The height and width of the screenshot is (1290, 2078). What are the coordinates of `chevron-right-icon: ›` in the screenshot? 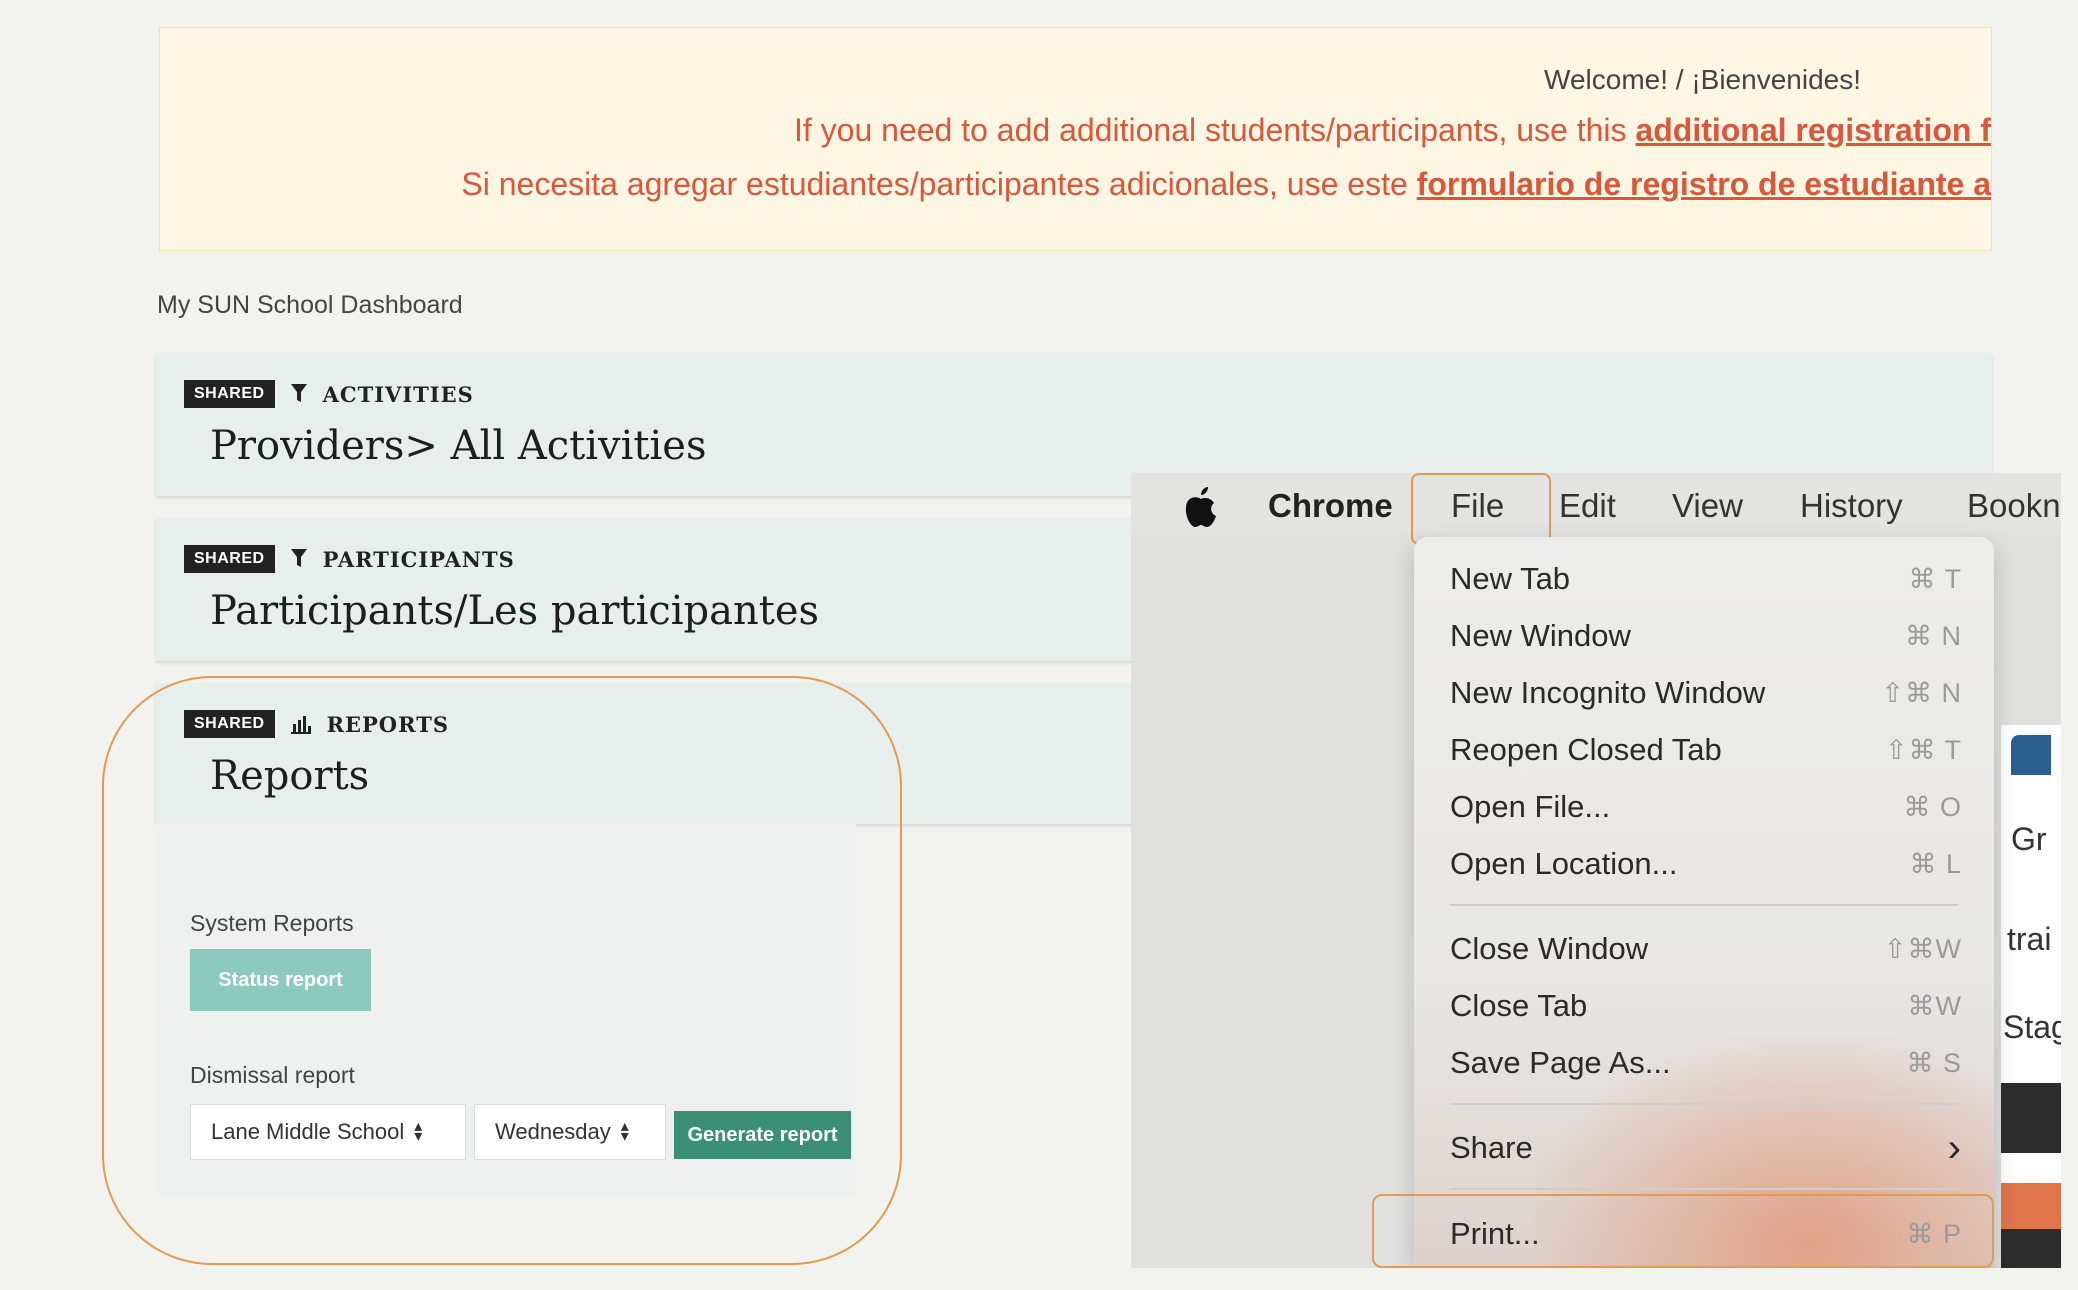 It's located at (1954, 1147).